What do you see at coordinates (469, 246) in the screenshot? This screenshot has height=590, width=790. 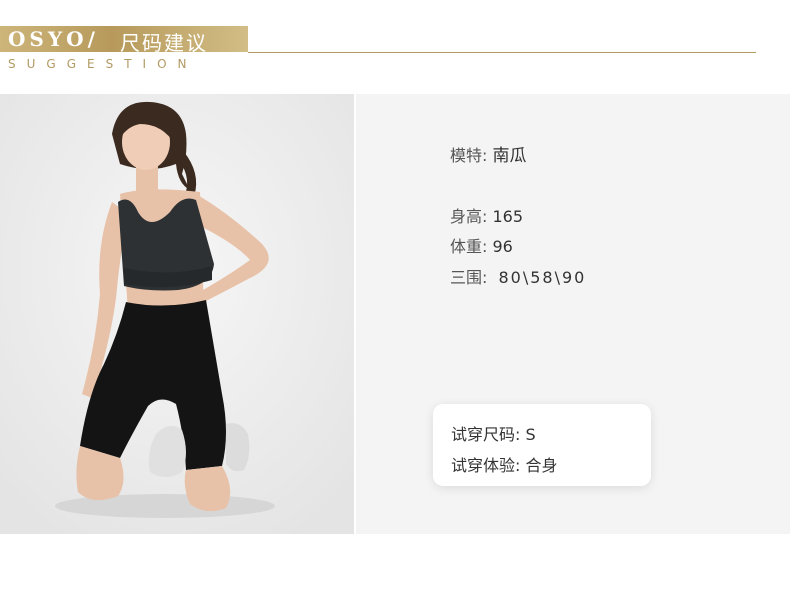 I see `weight-label: 体重:` at bounding box center [469, 246].